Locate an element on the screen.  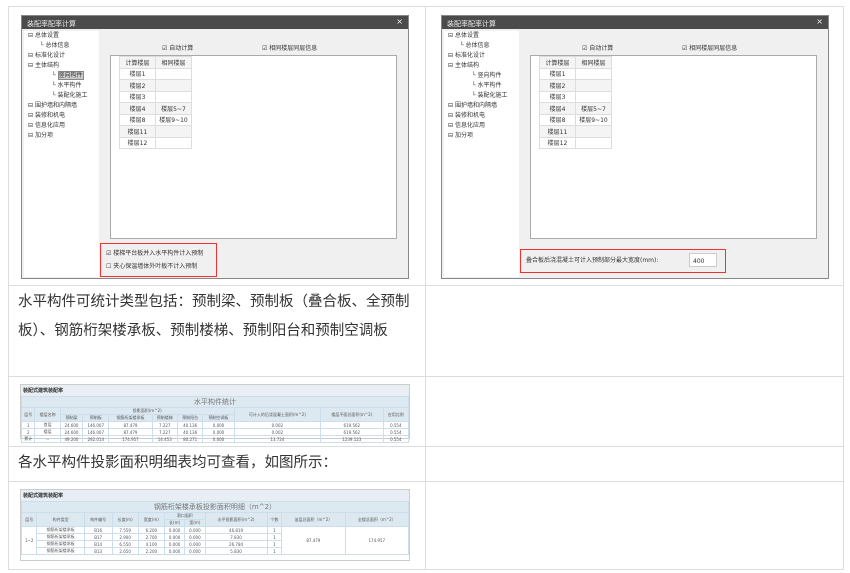
tree-branch-icon: └ is located at coordinates (55, 75).